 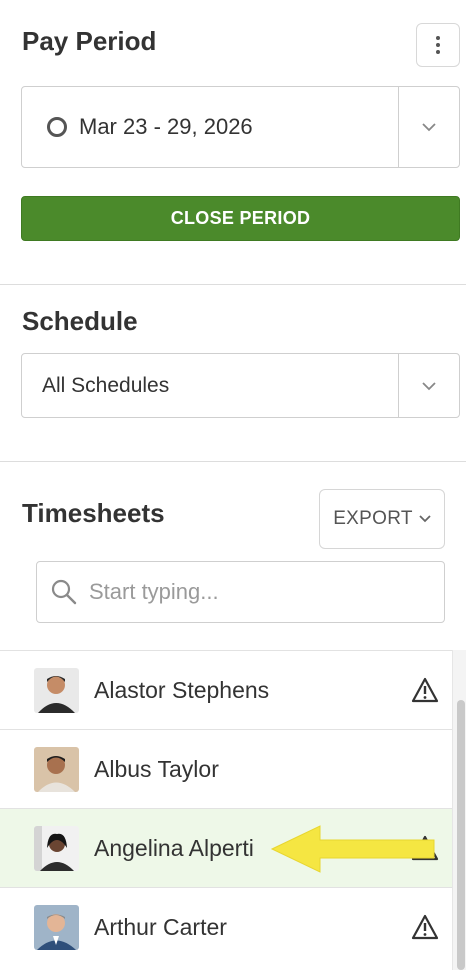 What do you see at coordinates (226, 768) in the screenshot?
I see `employee-row: Albus Taylor` at bounding box center [226, 768].